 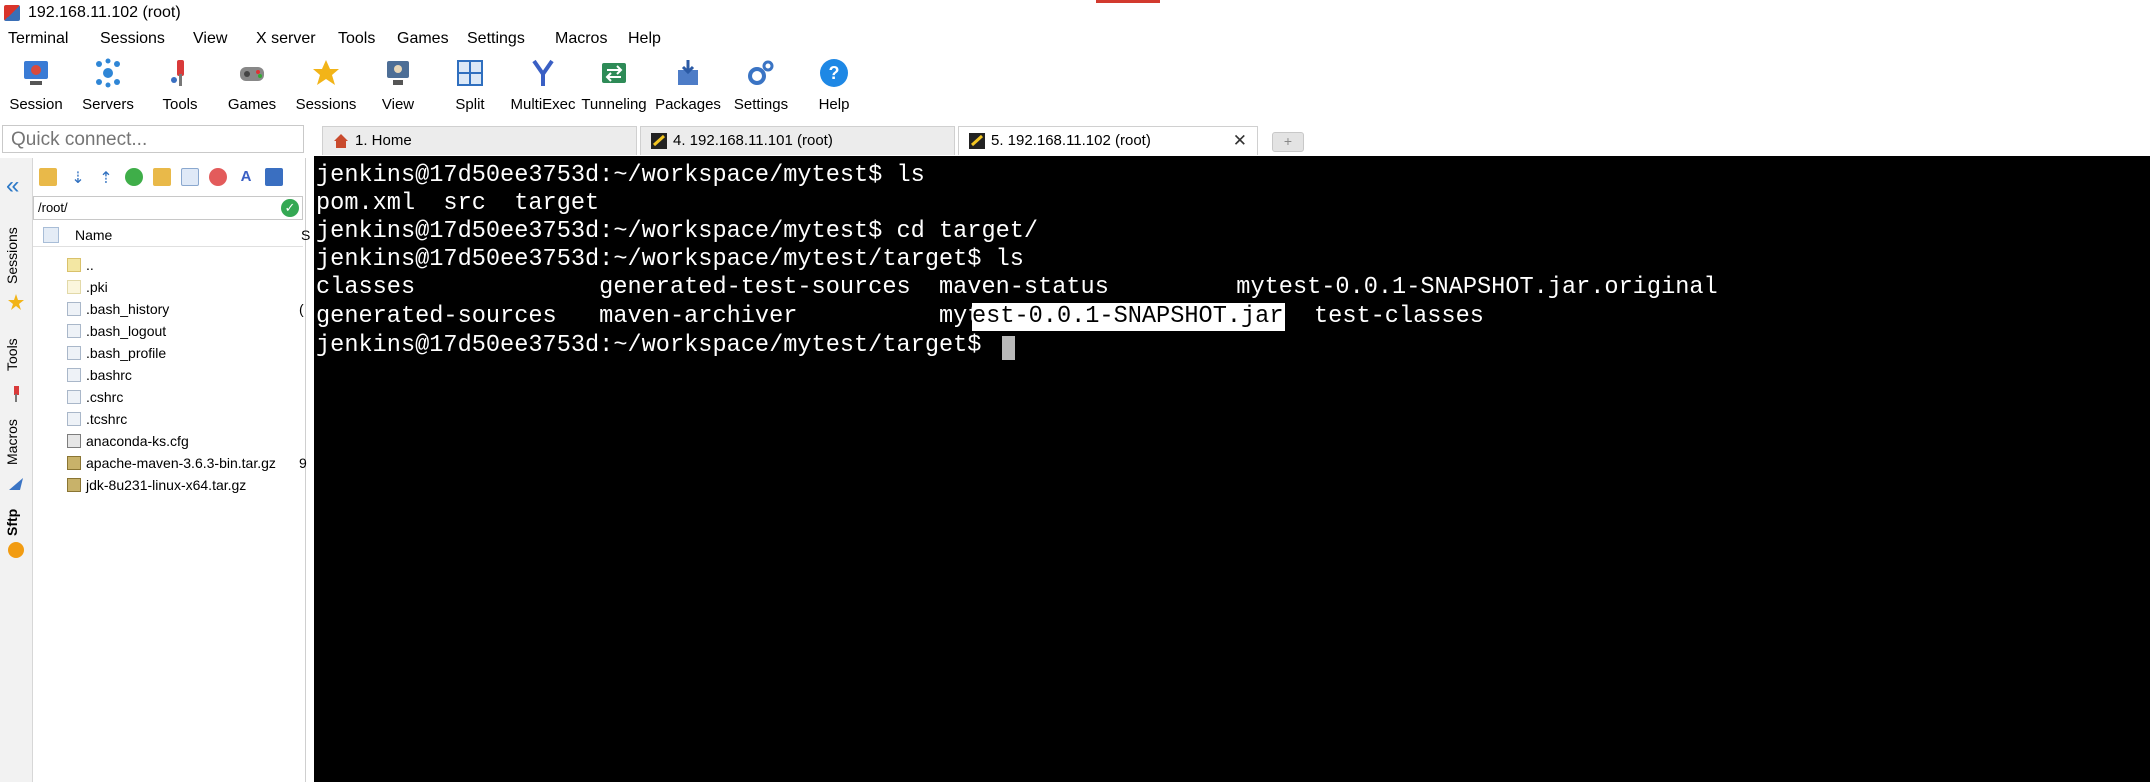 What do you see at coordinates (1240, 141) in the screenshot?
I see `close-icon: ✕` at bounding box center [1240, 141].